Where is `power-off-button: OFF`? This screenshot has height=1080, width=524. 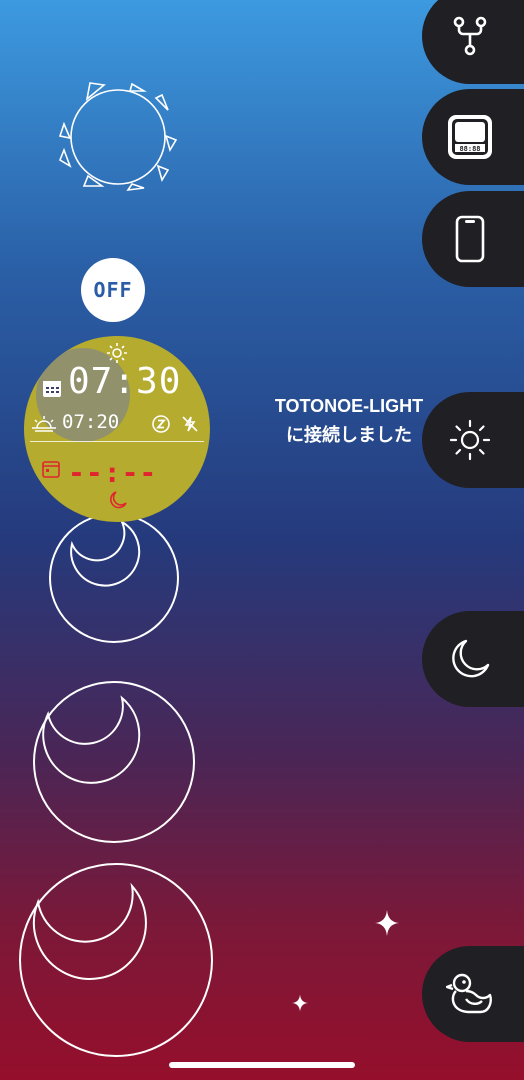
power-off-button: OFF is located at coordinates (113, 290).